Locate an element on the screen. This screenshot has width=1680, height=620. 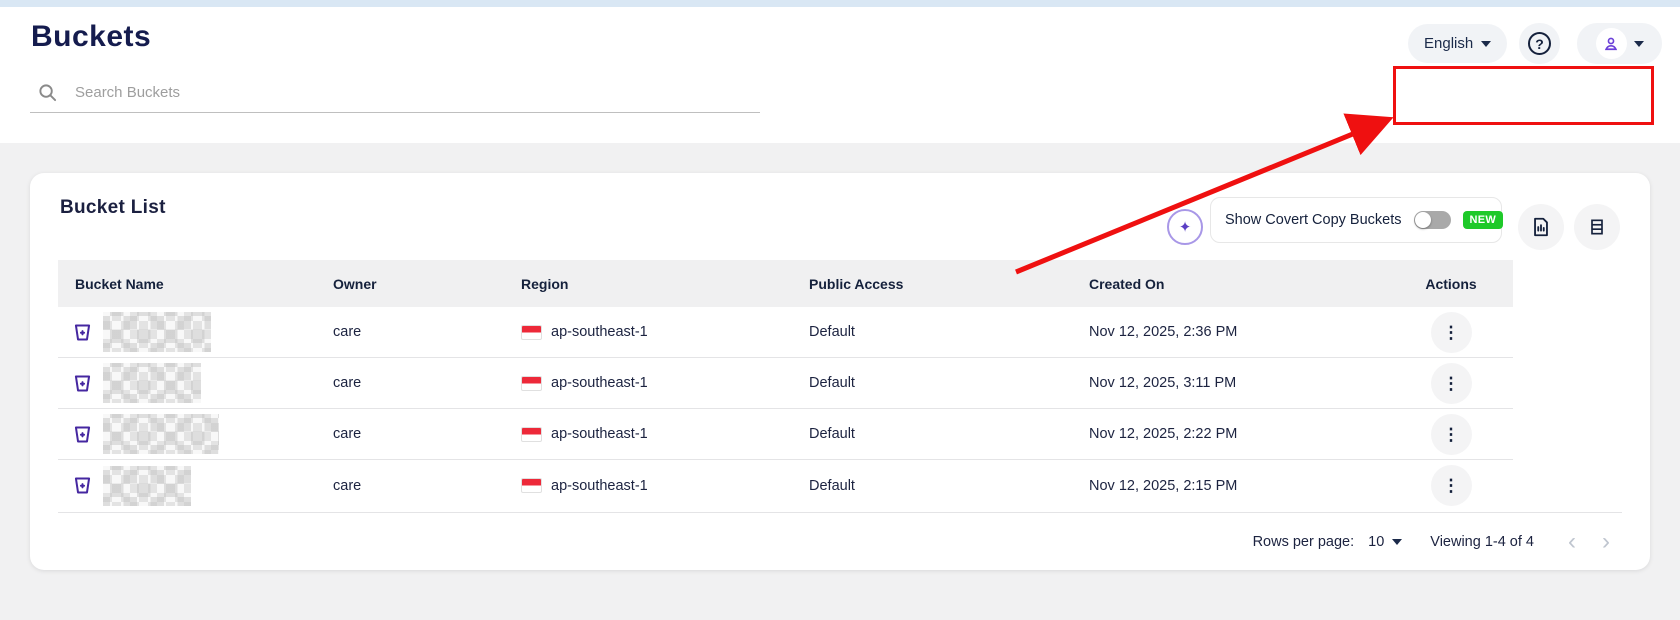
table-pagination-footer: Rows per page: 10 Viewing 1-4 of 4 ‹ › is located at coordinates (840, 541).